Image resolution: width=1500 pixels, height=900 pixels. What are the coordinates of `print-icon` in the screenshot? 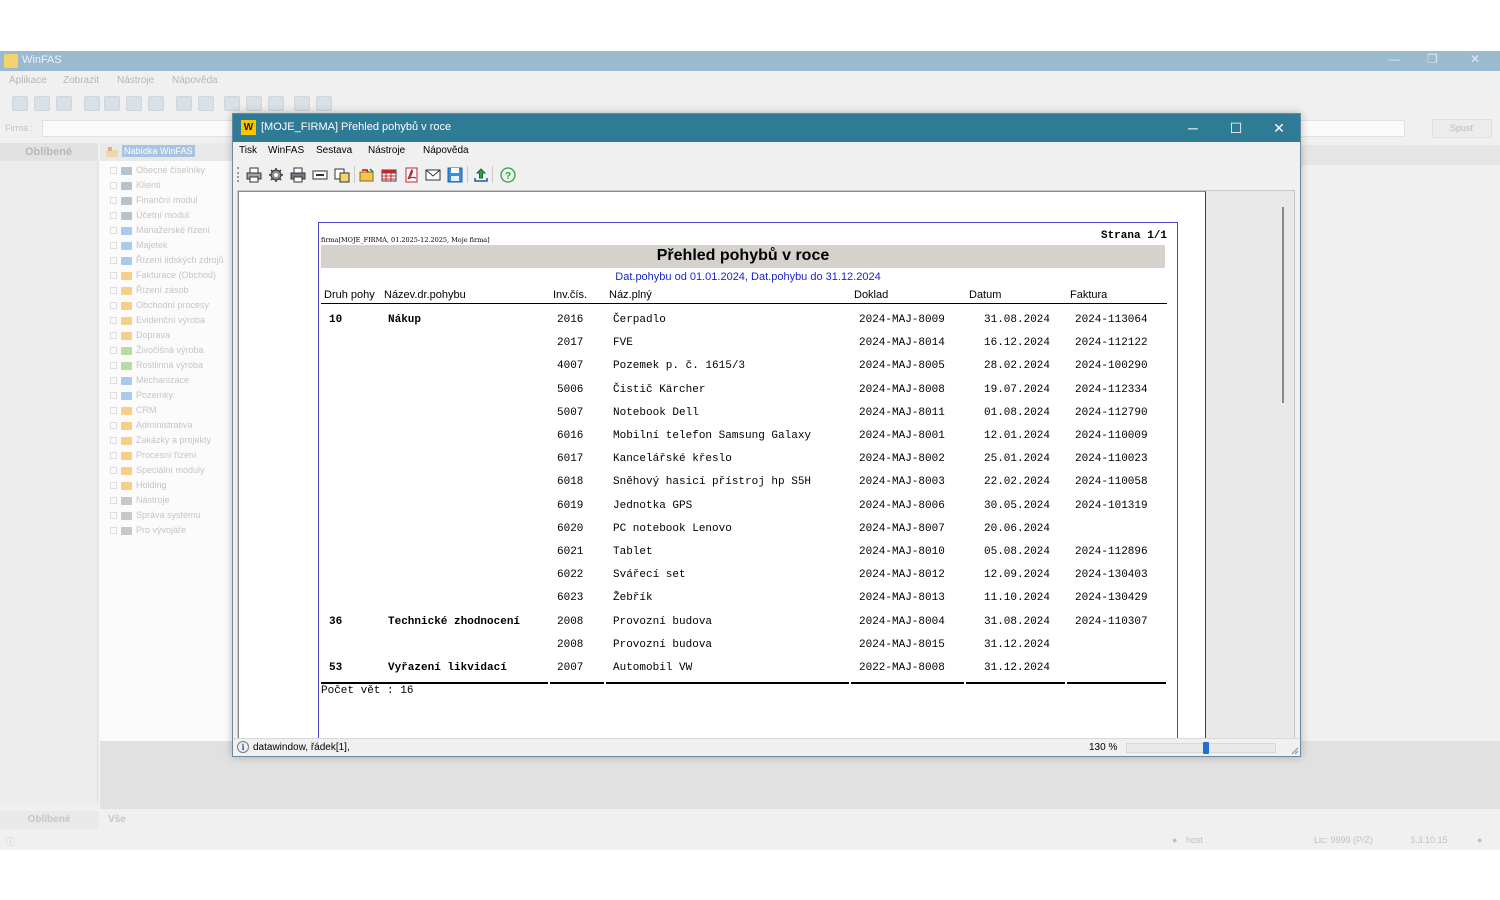 It's located at (254, 174).